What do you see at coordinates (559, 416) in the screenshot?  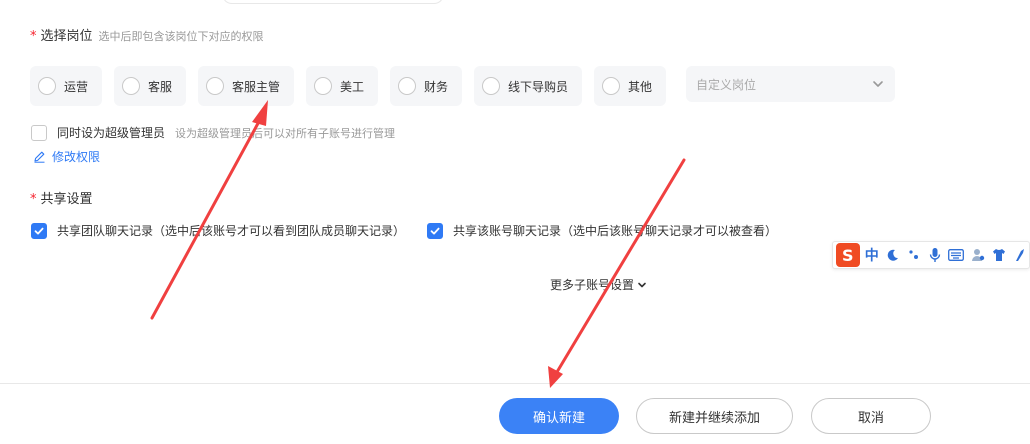 I see `confirm-create-button: 确认新建` at bounding box center [559, 416].